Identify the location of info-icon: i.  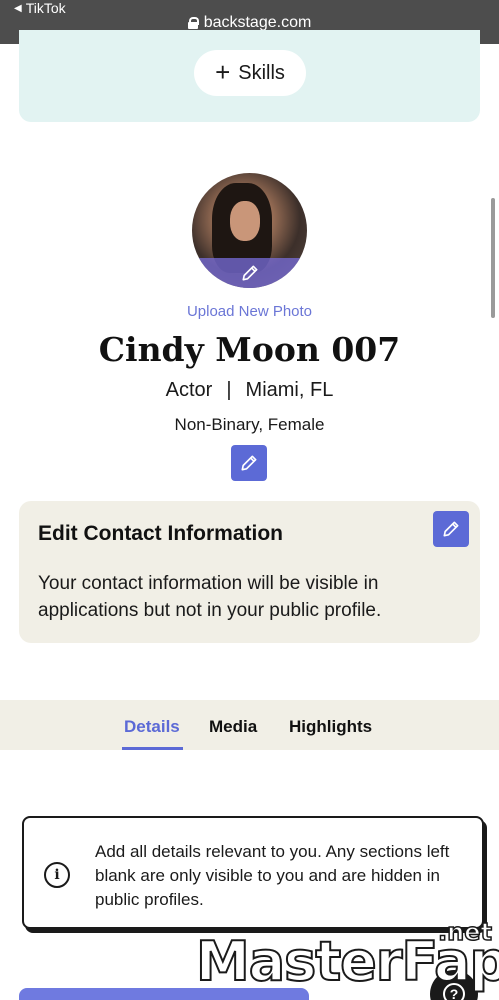
(57, 875).